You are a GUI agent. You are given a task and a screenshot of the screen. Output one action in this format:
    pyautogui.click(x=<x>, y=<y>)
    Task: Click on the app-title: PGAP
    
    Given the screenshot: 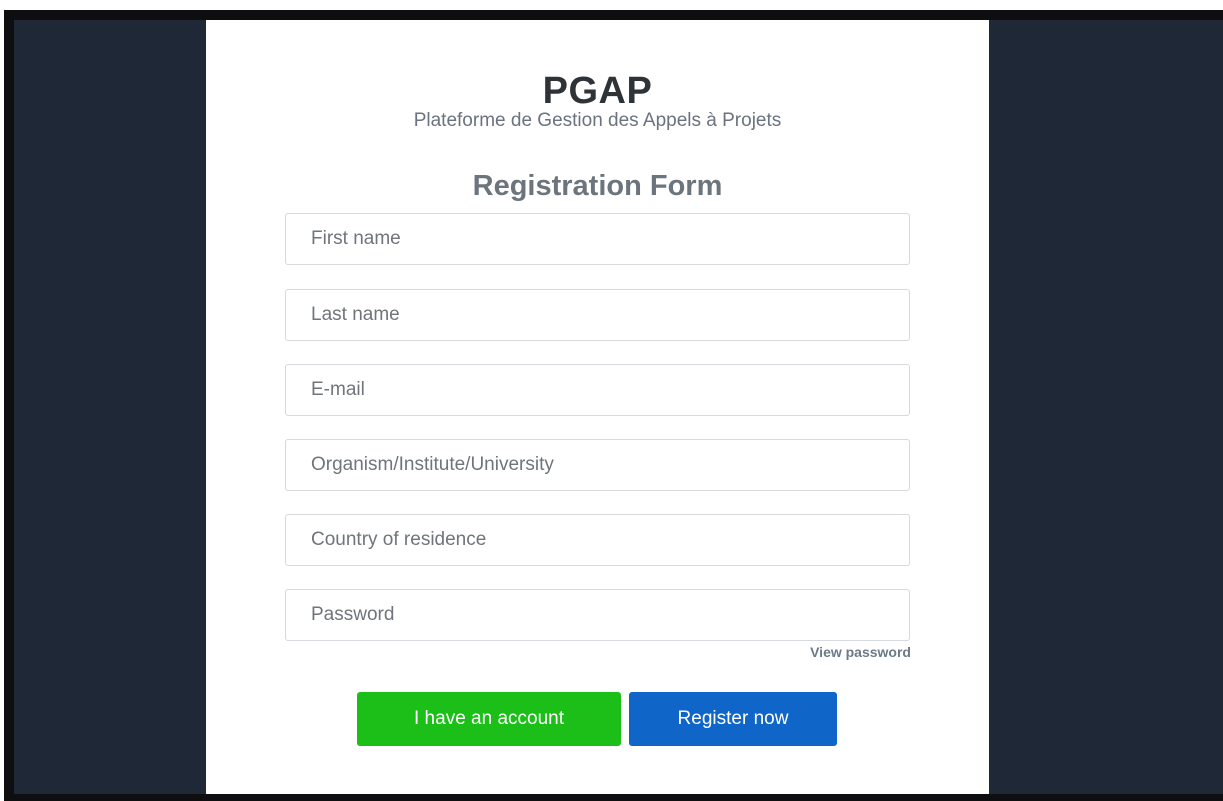 What is the action you would take?
    pyautogui.click(x=597, y=91)
    